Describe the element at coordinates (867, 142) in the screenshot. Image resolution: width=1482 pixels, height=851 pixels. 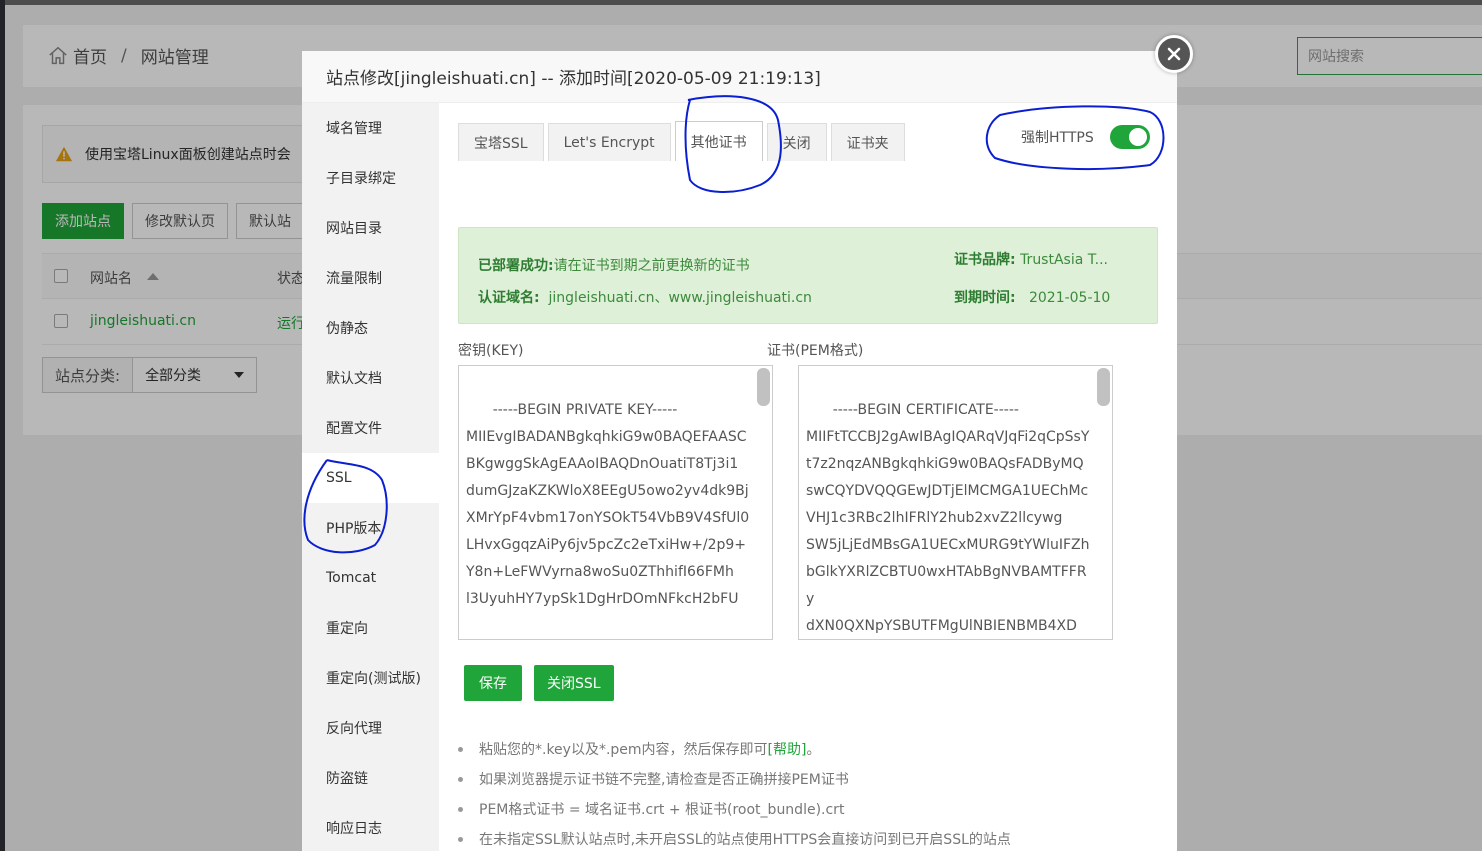
I see `tab-cert-folder: 证书夹` at that location.